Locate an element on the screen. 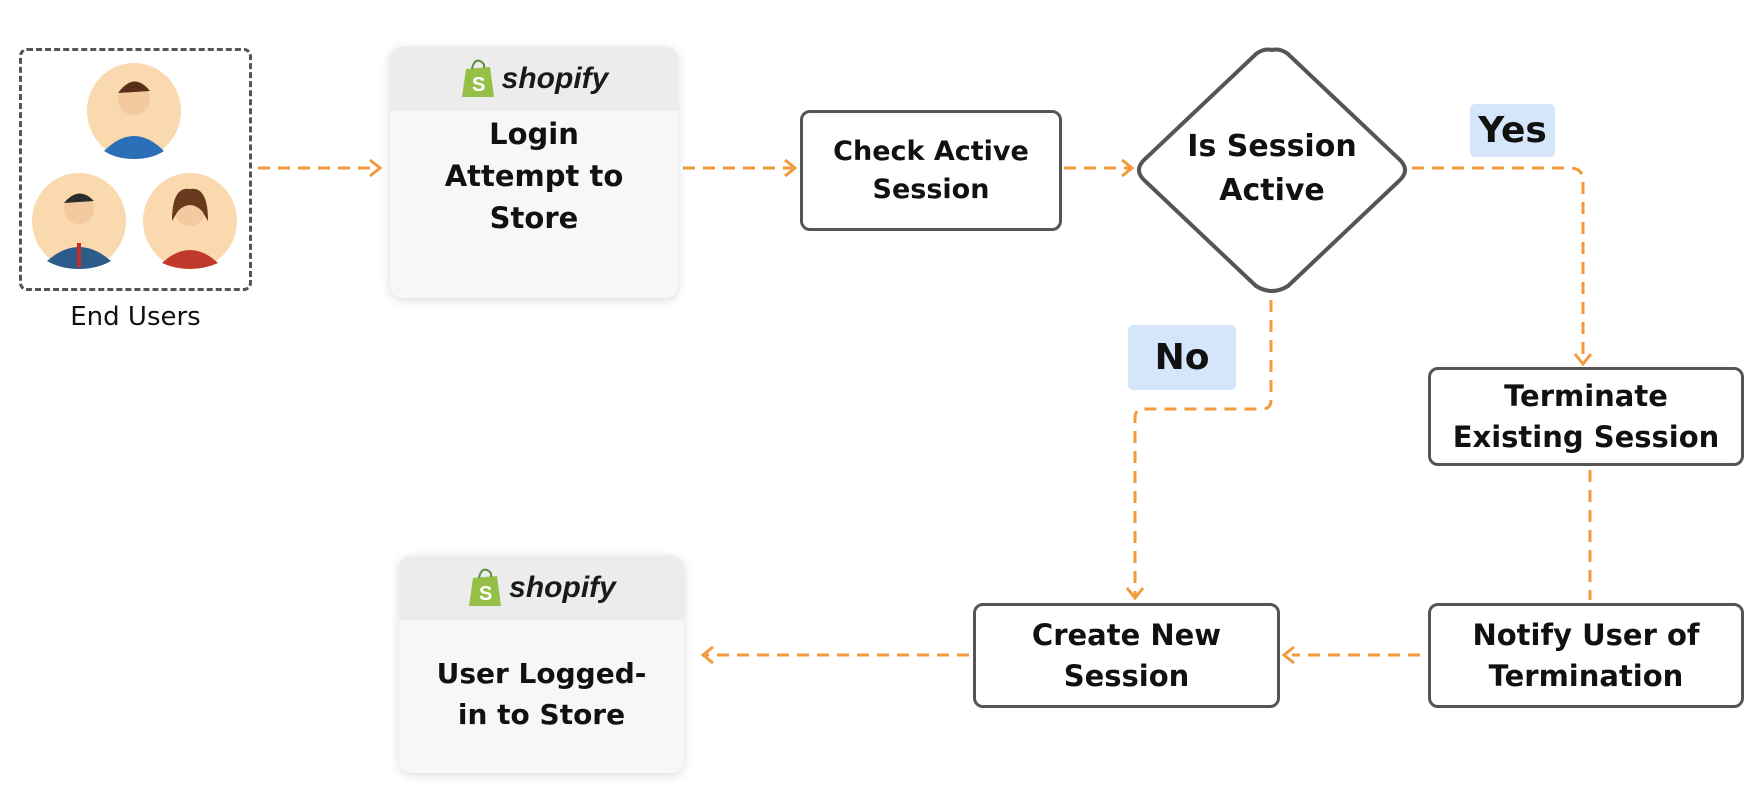 The height and width of the screenshot is (799, 1748). logged-in-text: User Logged-in to Store is located at coordinates (541, 694).